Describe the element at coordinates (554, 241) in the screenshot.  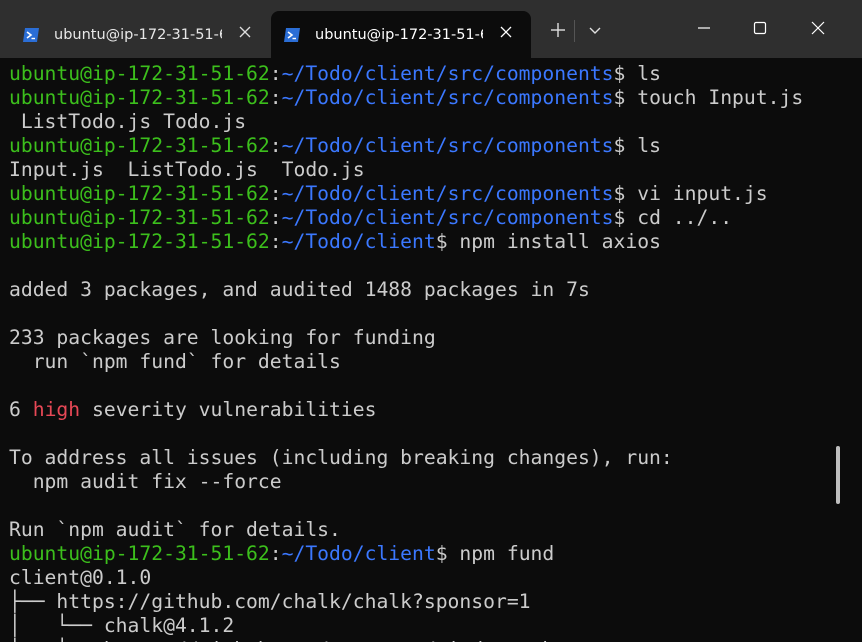
I see `command-text: npm install axios` at that location.